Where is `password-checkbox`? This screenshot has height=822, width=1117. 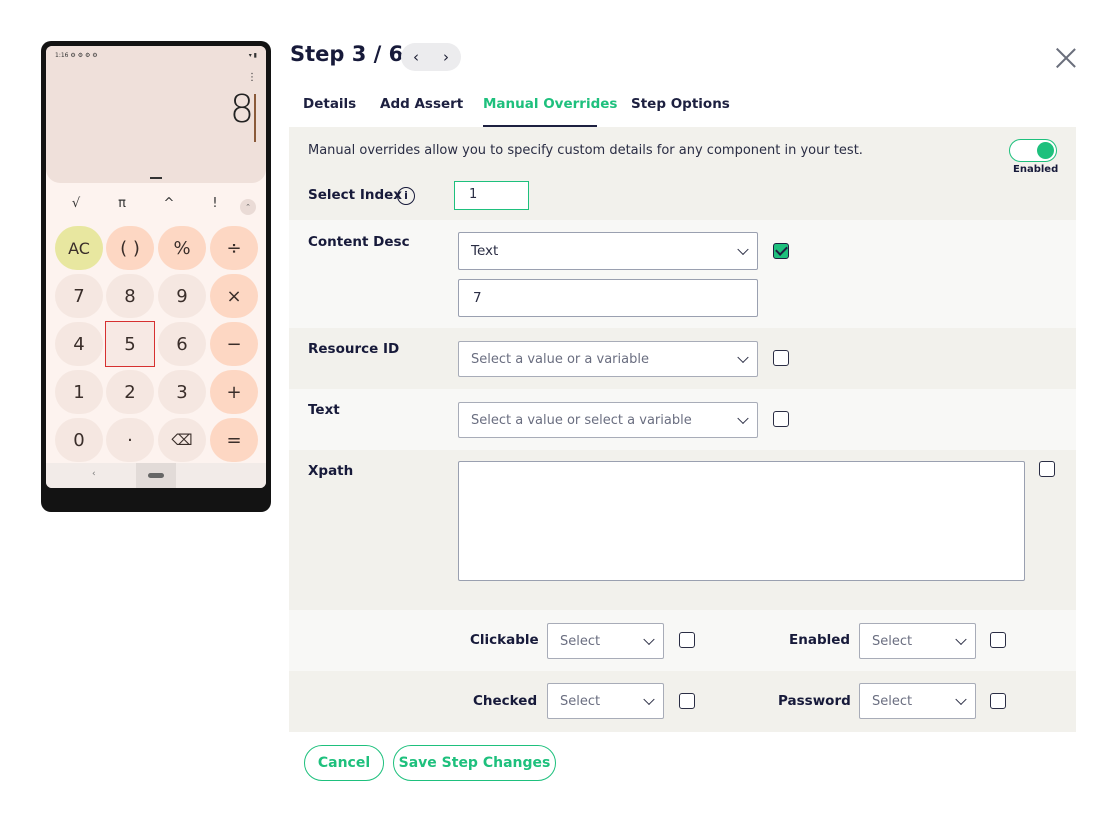
password-checkbox is located at coordinates (998, 701).